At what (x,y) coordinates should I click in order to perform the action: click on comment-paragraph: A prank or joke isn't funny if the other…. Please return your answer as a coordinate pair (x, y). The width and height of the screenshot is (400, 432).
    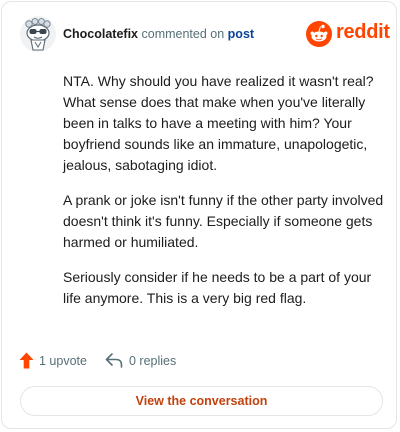
    Looking at the image, I should click on (223, 221).